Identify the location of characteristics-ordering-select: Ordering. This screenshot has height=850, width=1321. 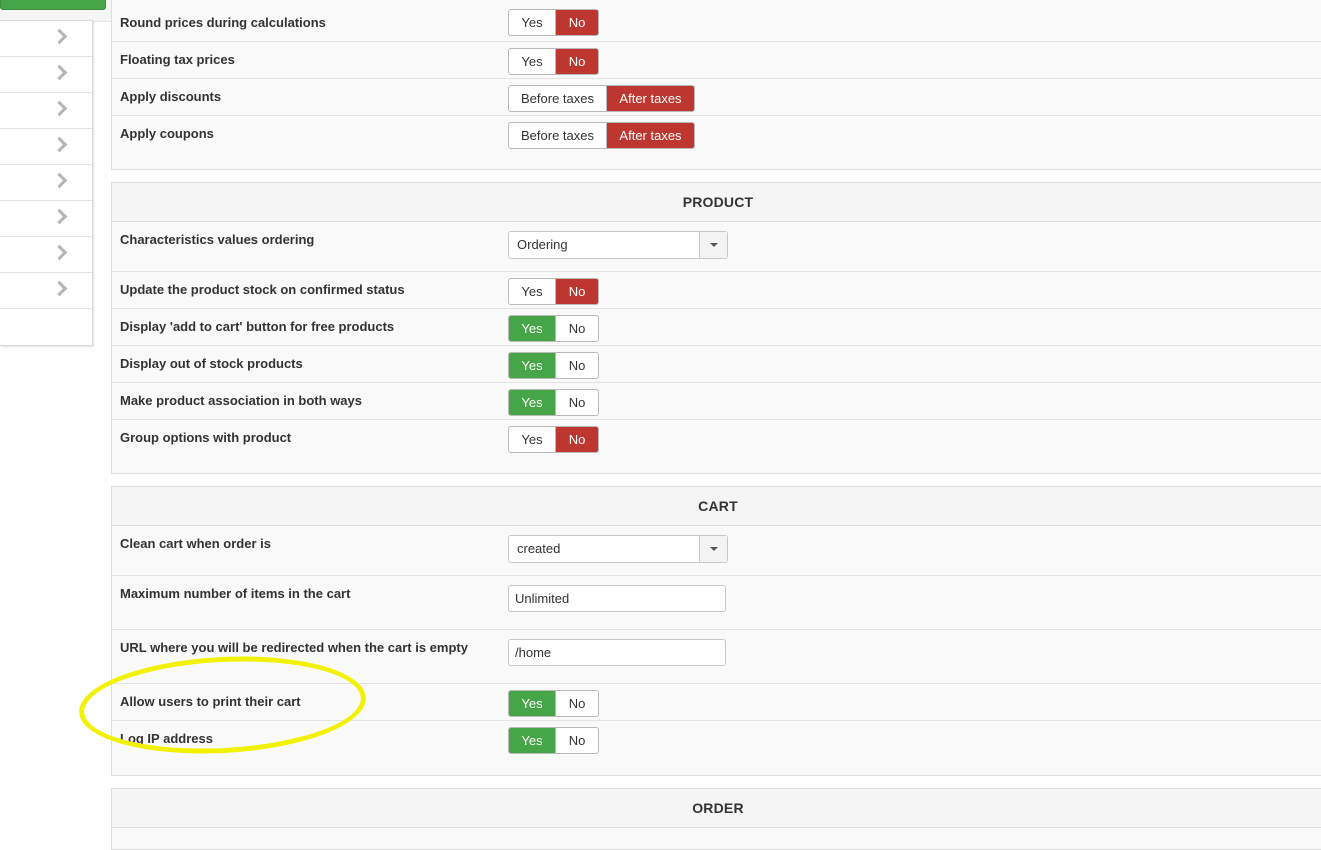
(618, 245).